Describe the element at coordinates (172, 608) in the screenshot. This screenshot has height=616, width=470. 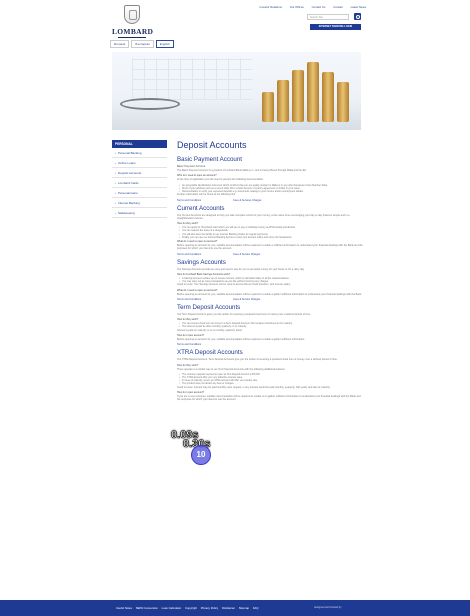
I see `footer-link-loan-calculator: Loan Calculator` at that location.